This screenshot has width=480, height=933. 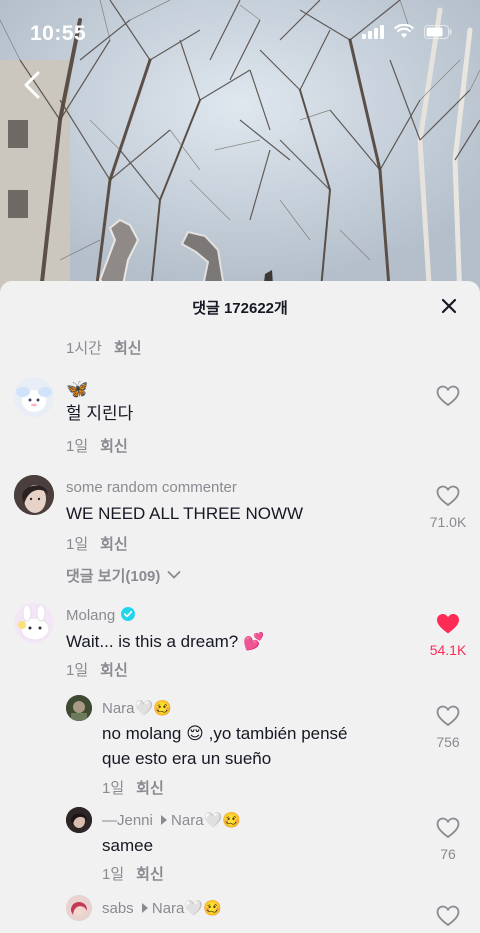 I want to click on comment-username-row: Molang, so click(x=101, y=615).